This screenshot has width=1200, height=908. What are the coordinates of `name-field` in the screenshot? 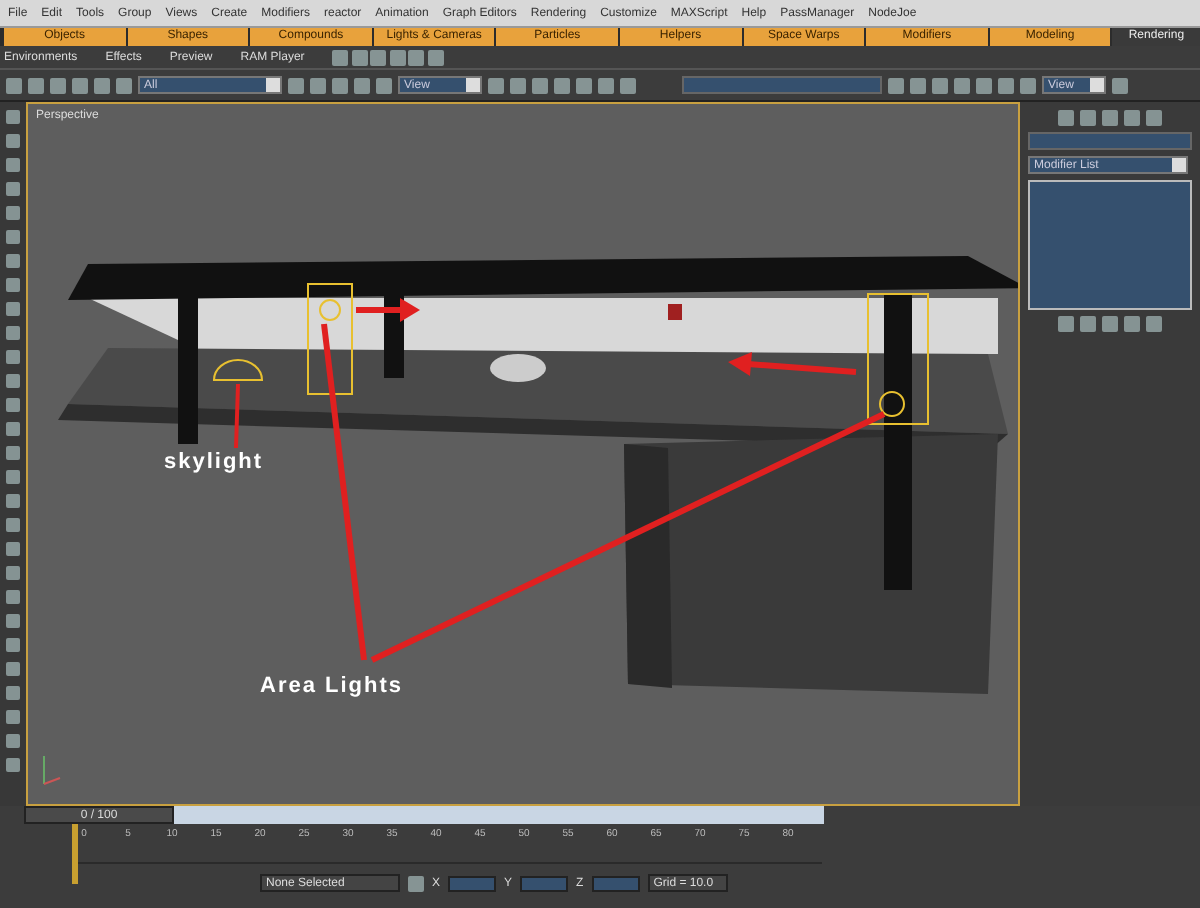 It's located at (1110, 141).